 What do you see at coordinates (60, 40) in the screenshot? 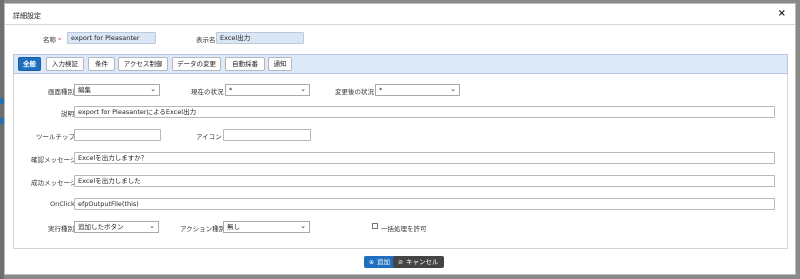
I see `required-mark: *` at bounding box center [60, 40].